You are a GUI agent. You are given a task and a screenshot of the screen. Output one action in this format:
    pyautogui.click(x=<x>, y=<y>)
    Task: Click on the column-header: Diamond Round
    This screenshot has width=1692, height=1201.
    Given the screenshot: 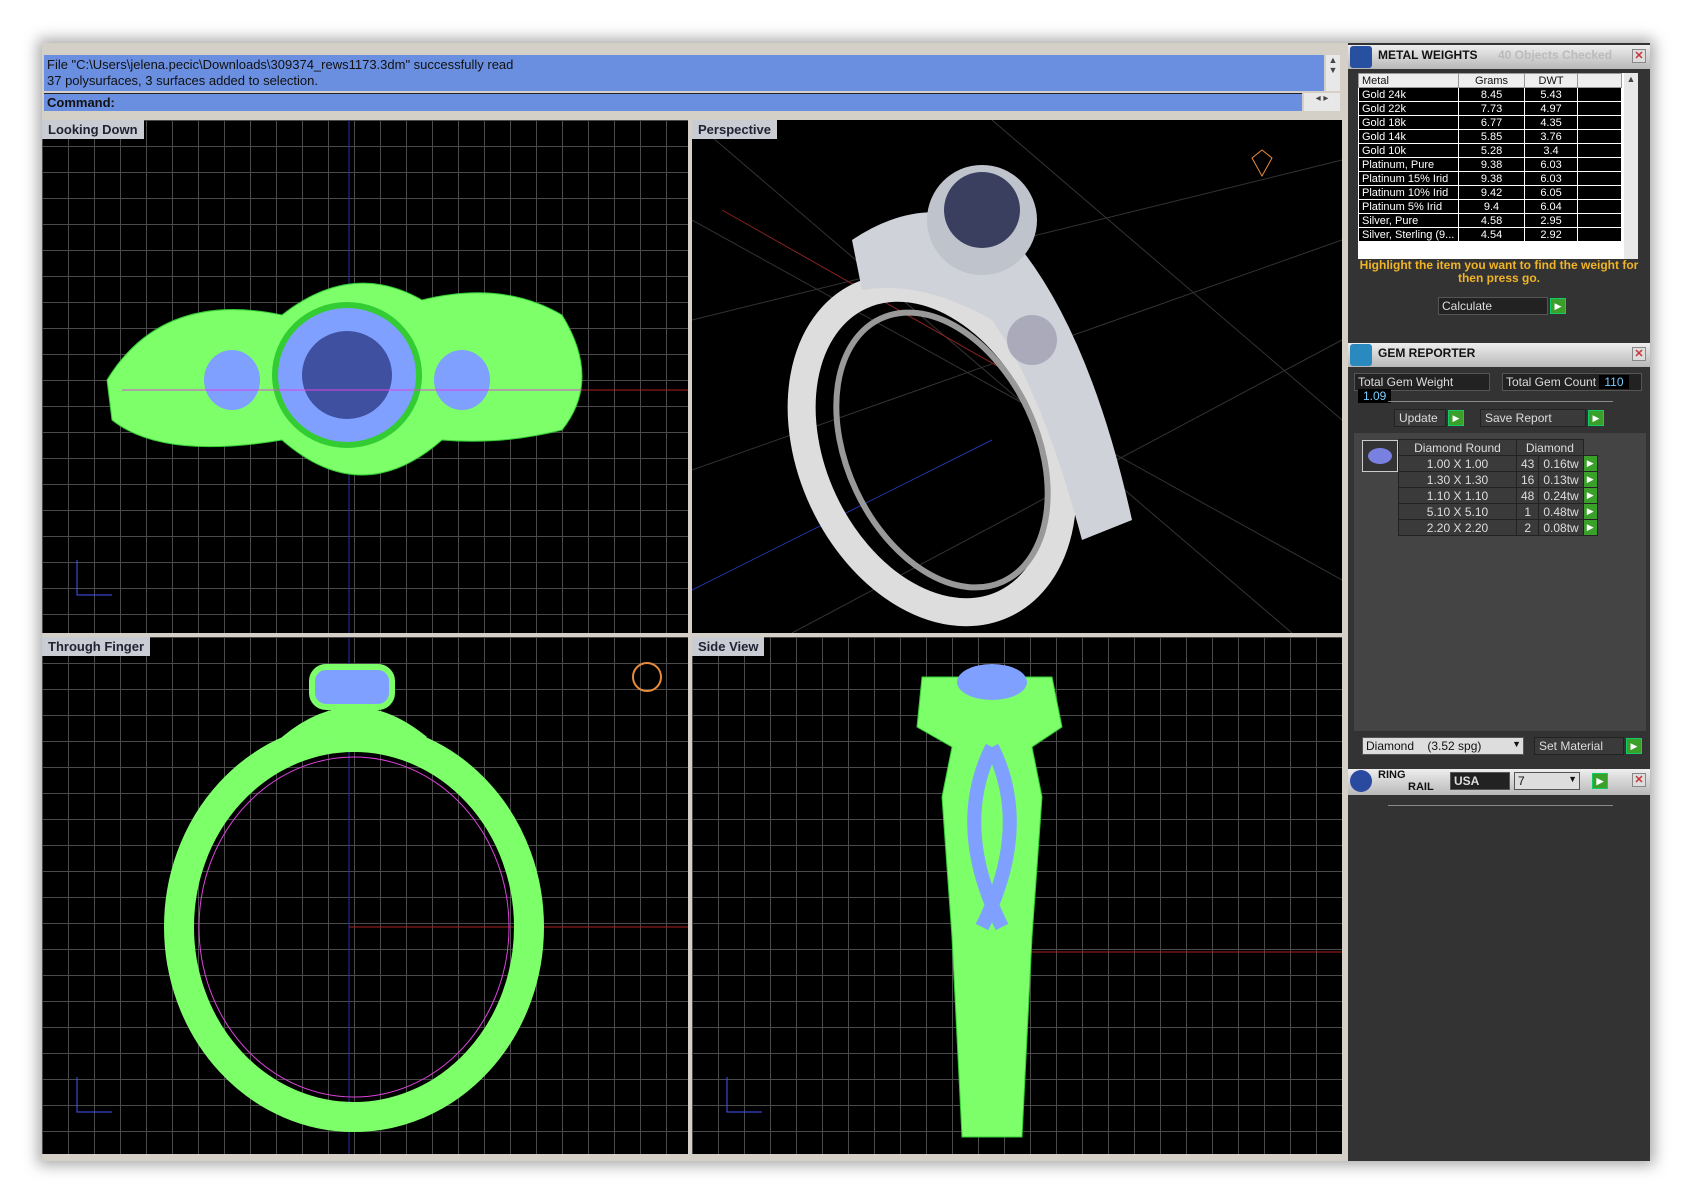 What is the action you would take?
    pyautogui.click(x=1457, y=447)
    